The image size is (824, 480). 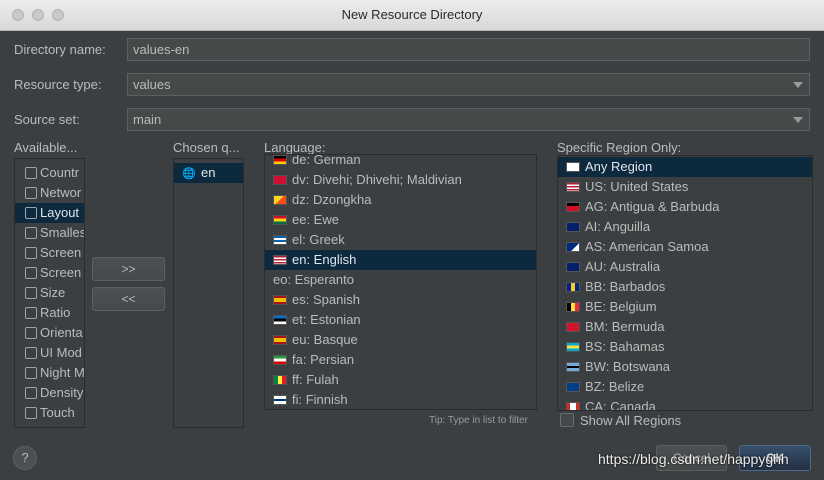 I want to click on list-item-label: el: Greek, so click(x=318, y=239).